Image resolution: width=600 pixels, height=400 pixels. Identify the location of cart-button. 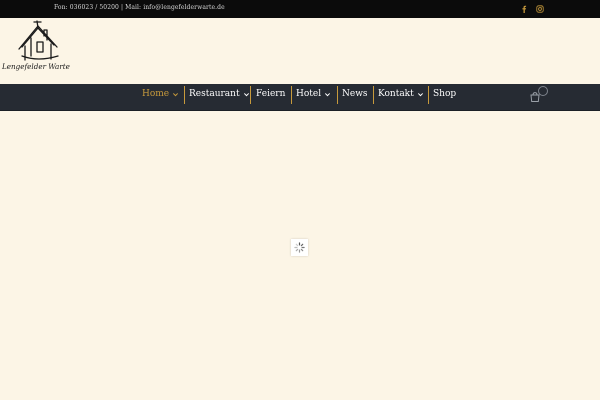
(538, 94).